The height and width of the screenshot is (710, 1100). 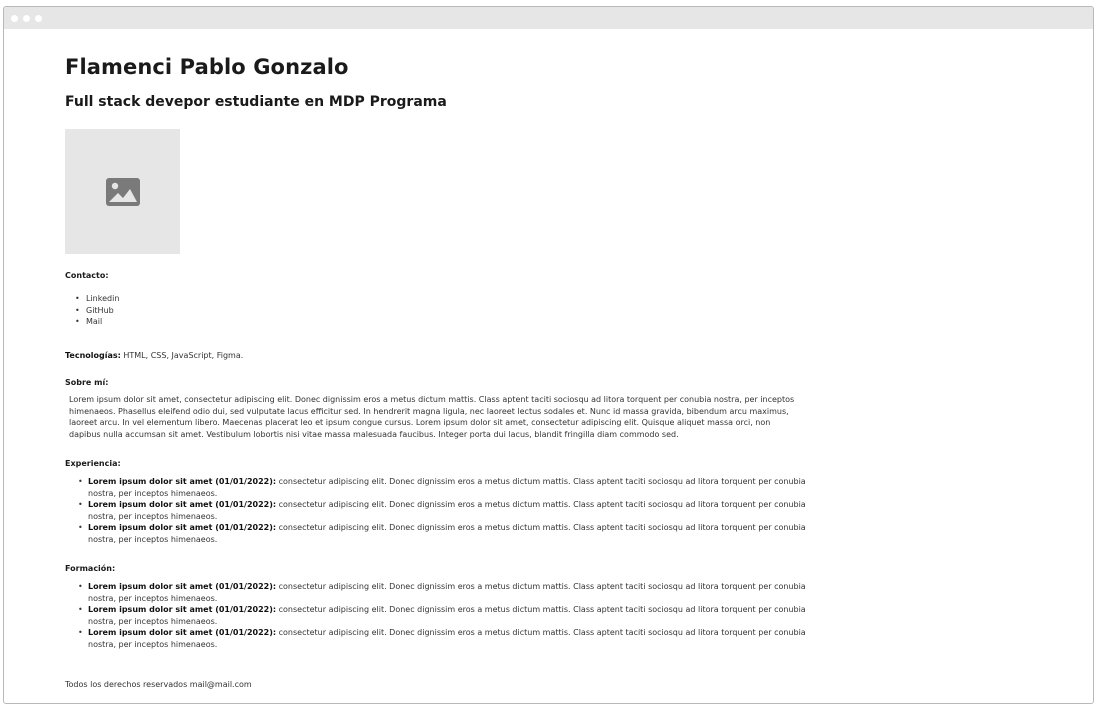 What do you see at coordinates (97, 299) in the screenshot?
I see `contact-link-linkedin: Linkedin` at bounding box center [97, 299].